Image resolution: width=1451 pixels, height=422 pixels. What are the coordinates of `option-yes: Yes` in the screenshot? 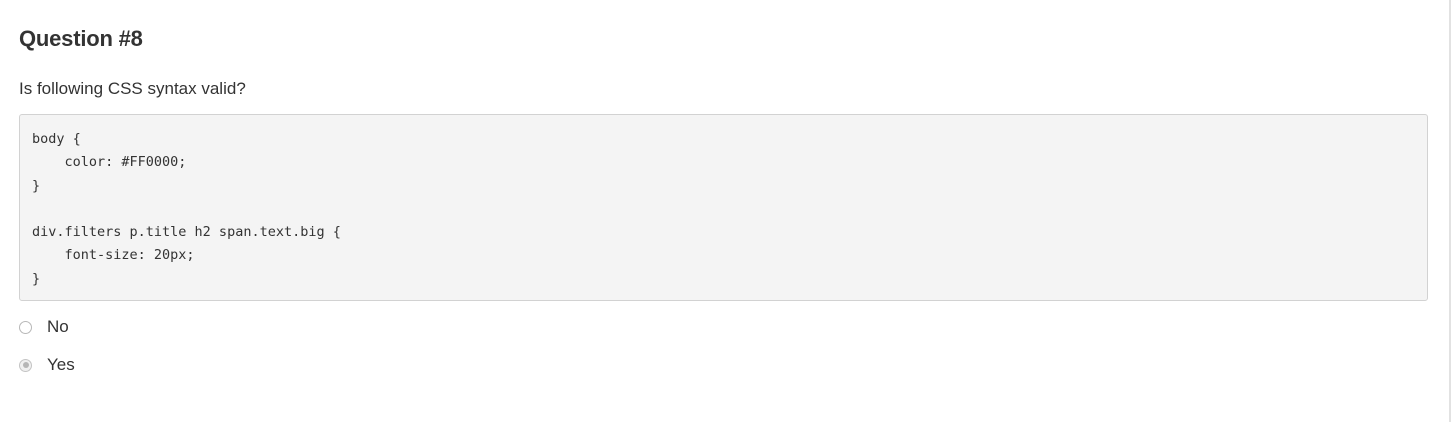 It's located at (47, 365).